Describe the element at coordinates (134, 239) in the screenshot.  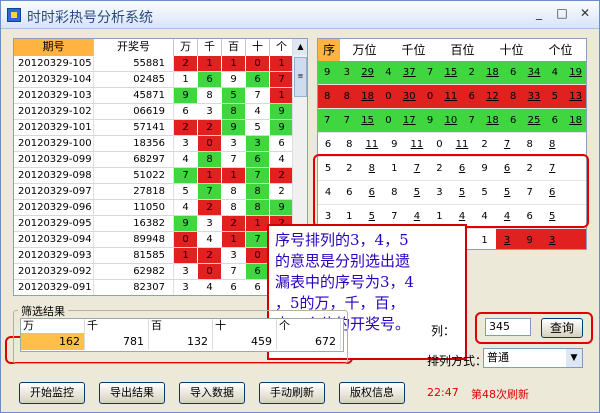
I see `number-cell: 89948` at that location.